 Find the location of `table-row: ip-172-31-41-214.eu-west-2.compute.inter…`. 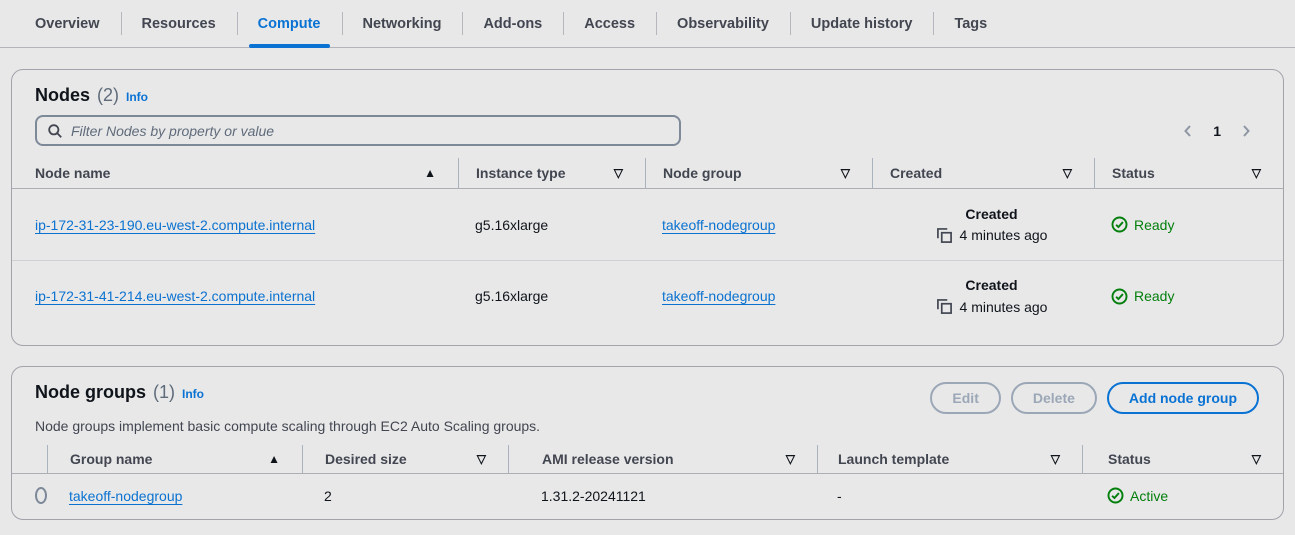

table-row: ip-172-31-41-214.eu-west-2.compute.inter… is located at coordinates (647, 295).